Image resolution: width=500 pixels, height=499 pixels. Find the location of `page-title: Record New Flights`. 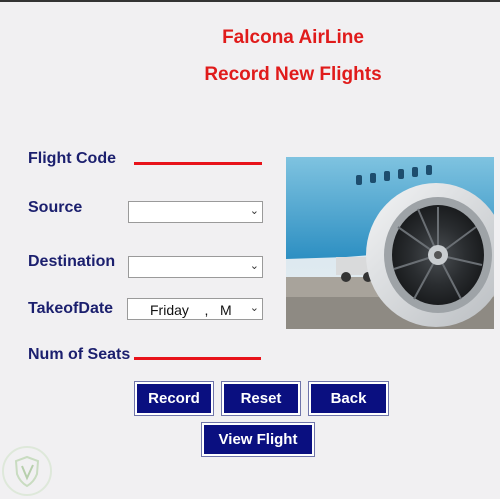

page-title: Record New Flights is located at coordinates (293, 74).